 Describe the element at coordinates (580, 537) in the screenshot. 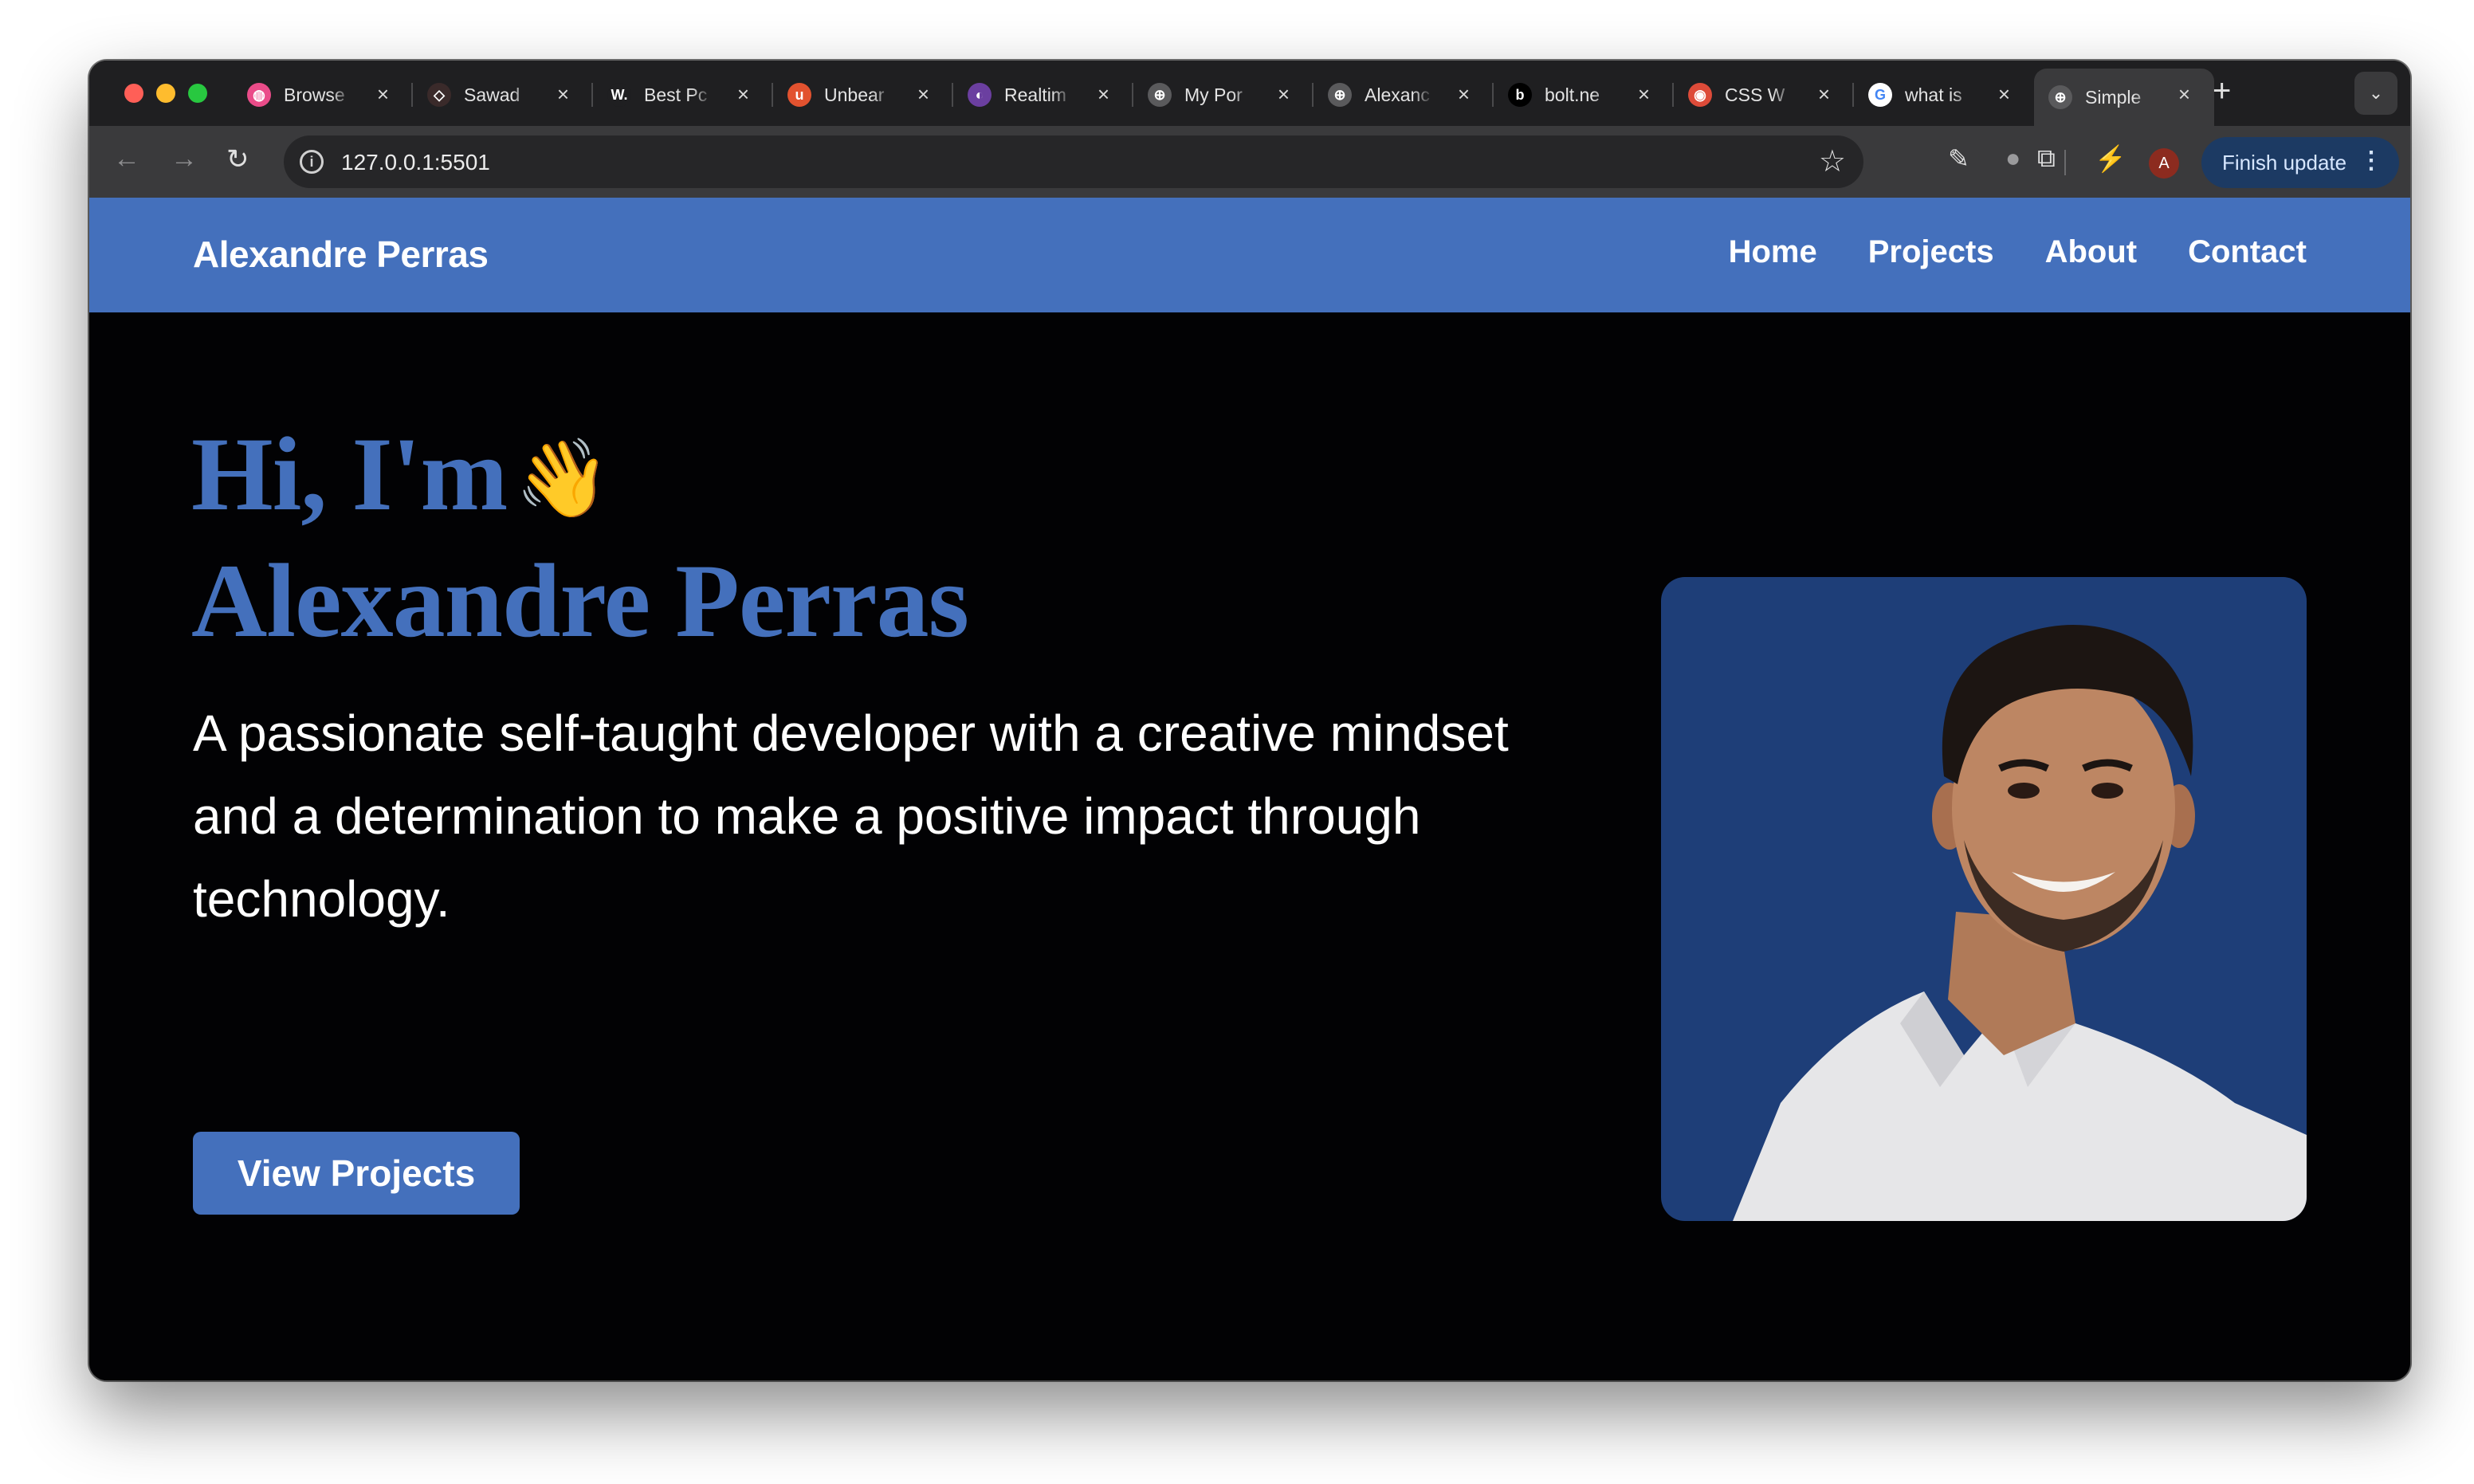

I see `hero-heading: Hi, I'm 👋 Alexandre Perras` at that location.